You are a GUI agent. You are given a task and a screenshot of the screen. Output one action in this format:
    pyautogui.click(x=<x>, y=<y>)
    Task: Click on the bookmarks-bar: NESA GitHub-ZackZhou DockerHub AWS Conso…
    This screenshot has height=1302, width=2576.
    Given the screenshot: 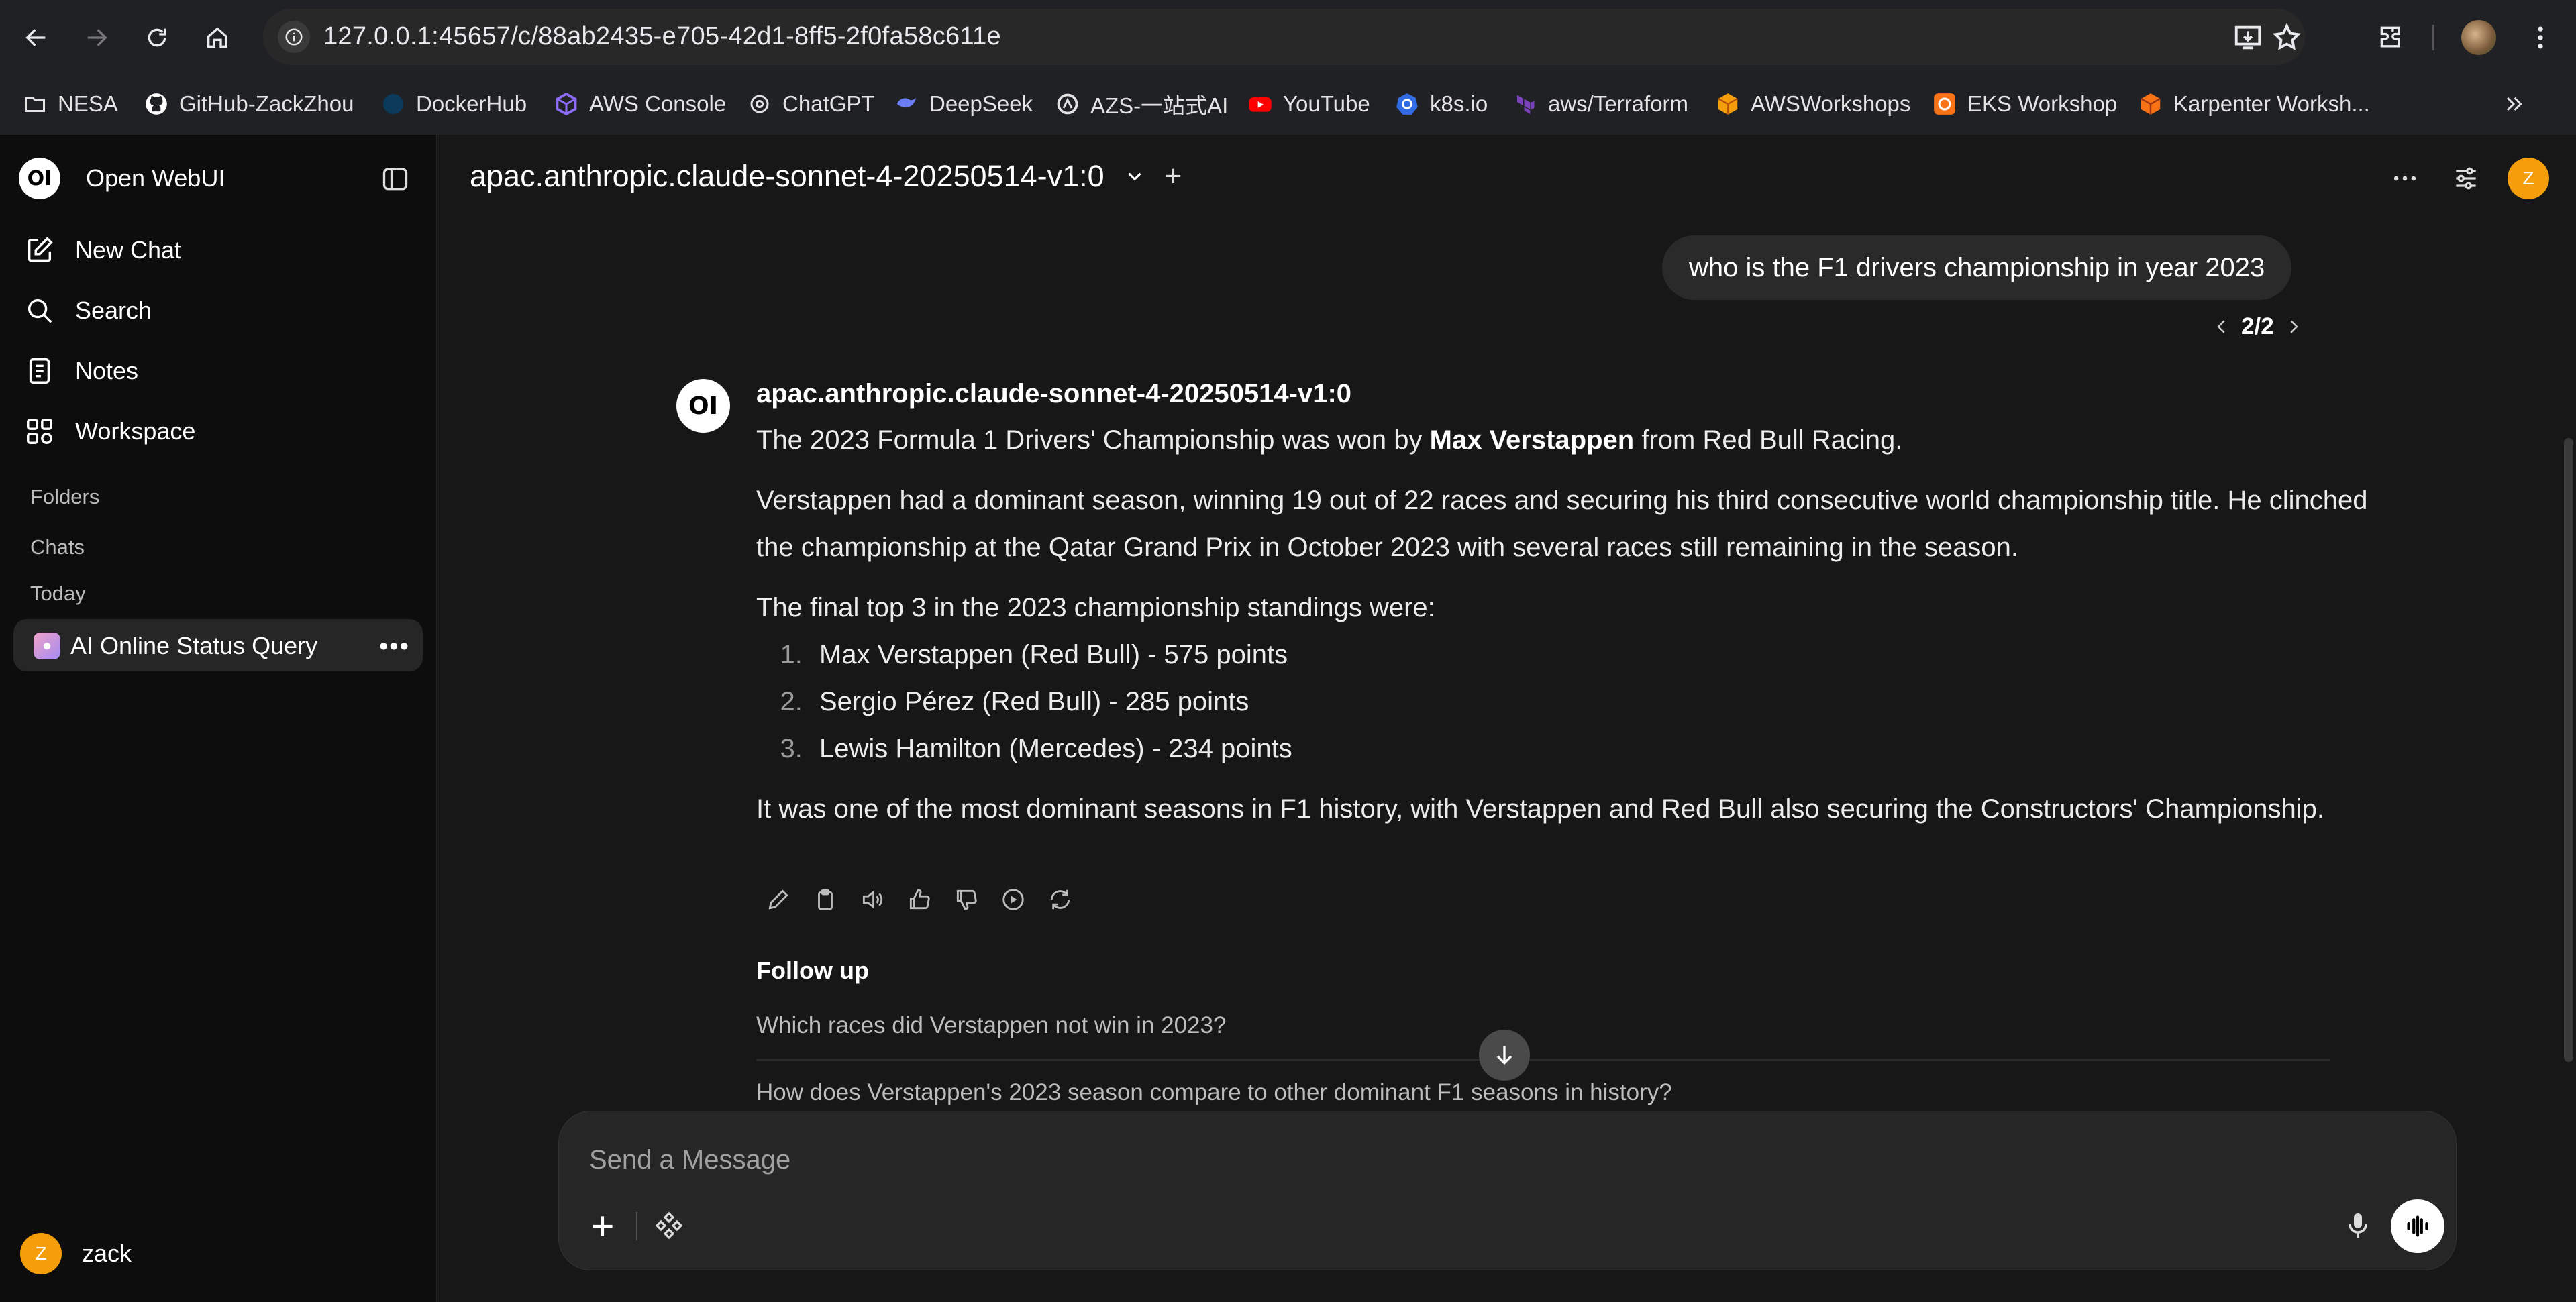 What is the action you would take?
    pyautogui.click(x=1288, y=104)
    